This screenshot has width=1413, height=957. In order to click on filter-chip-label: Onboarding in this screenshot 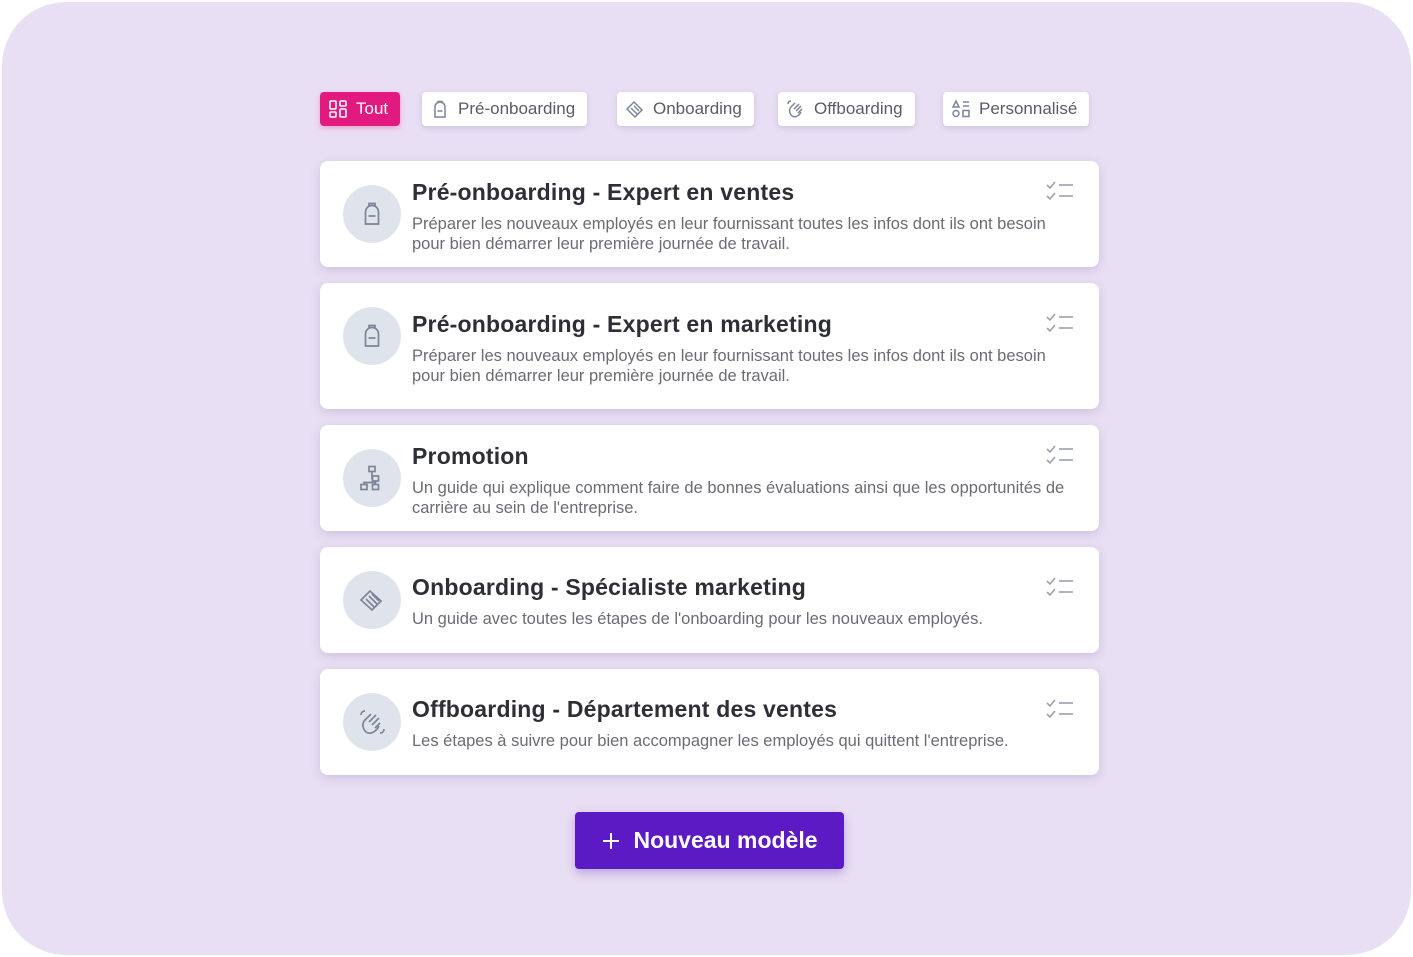, I will do `click(697, 108)`.